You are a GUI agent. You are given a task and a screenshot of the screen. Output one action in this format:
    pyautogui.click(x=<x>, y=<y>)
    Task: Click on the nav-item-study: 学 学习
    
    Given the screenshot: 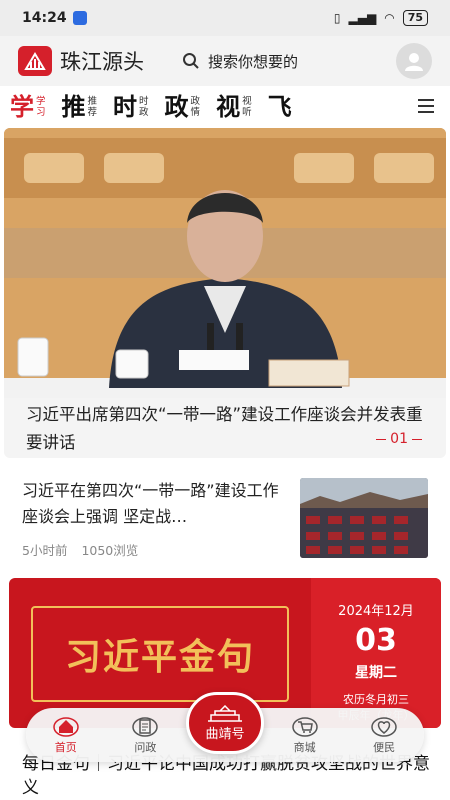 What is the action you would take?
    pyautogui.click(x=28, y=107)
    